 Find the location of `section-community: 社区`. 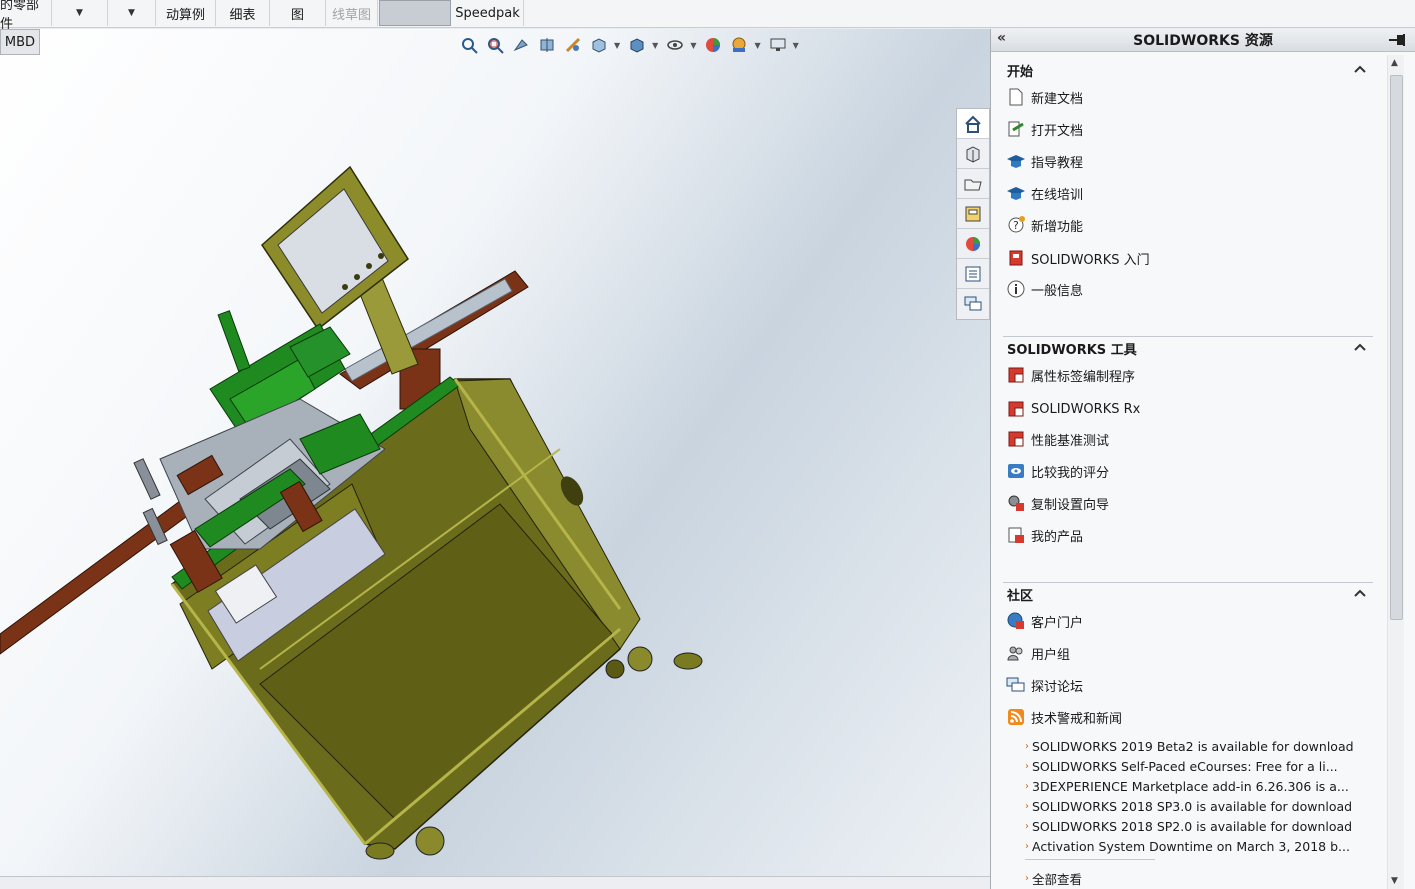

section-community: 社区 is located at coordinates (1188, 594).